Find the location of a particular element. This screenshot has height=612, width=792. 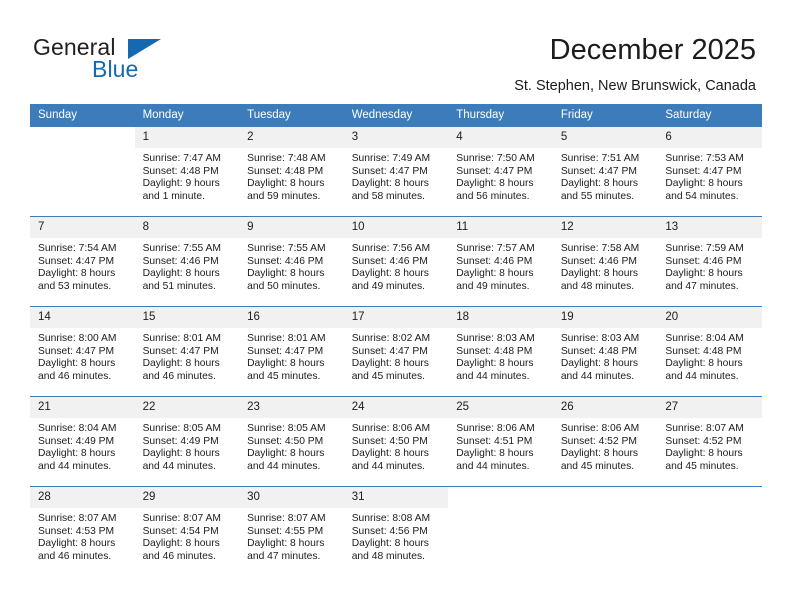

day-number: 1 is located at coordinates (187, 137).